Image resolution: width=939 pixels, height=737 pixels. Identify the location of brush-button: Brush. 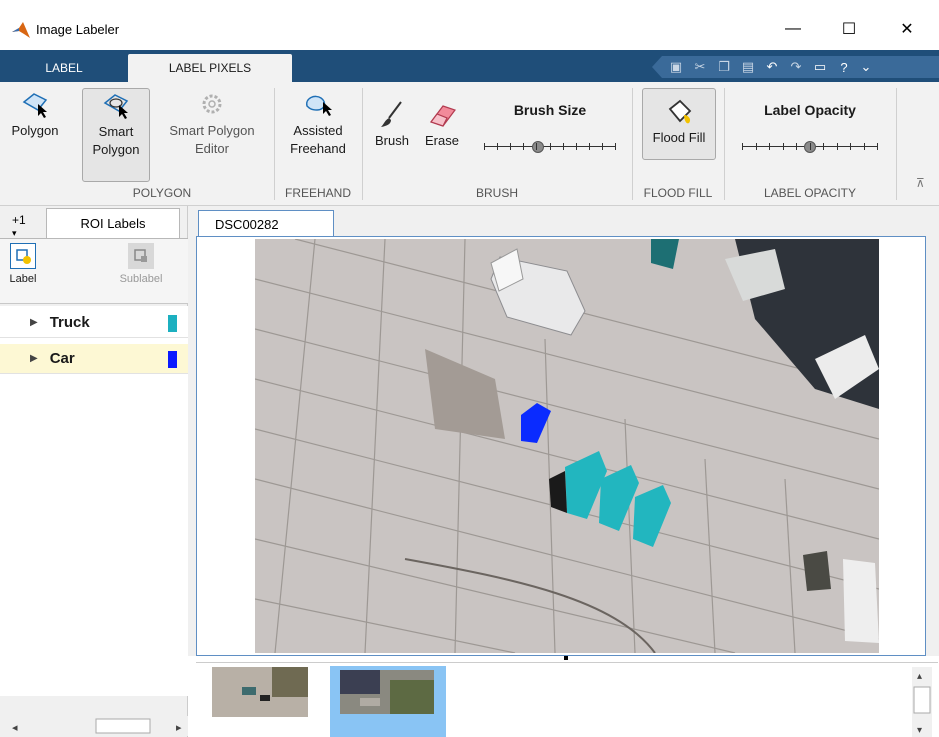
(392, 125).